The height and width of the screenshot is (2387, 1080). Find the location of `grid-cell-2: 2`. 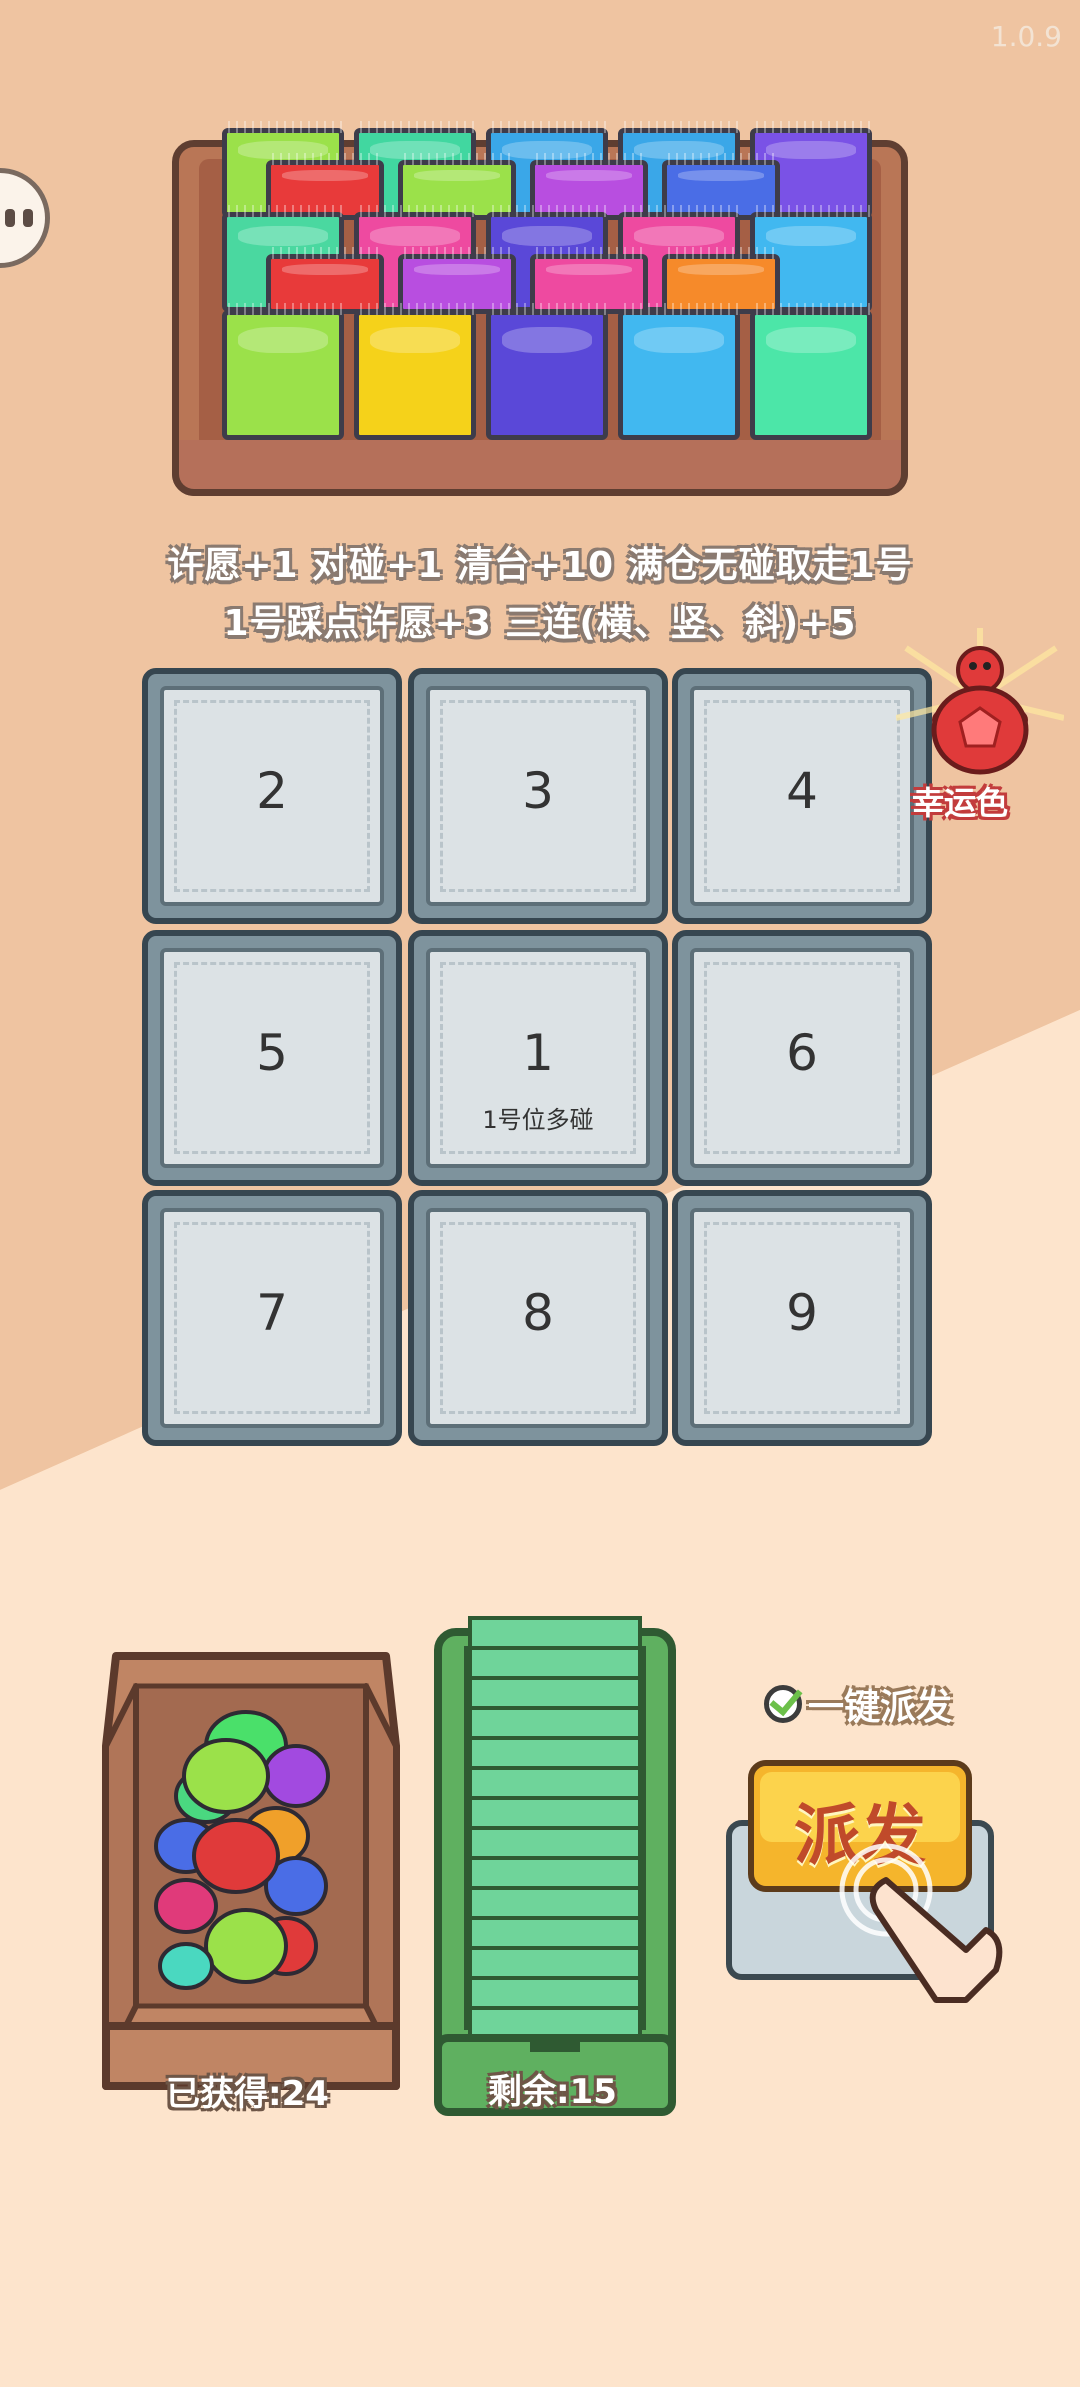

grid-cell-2: 2 is located at coordinates (272, 796).